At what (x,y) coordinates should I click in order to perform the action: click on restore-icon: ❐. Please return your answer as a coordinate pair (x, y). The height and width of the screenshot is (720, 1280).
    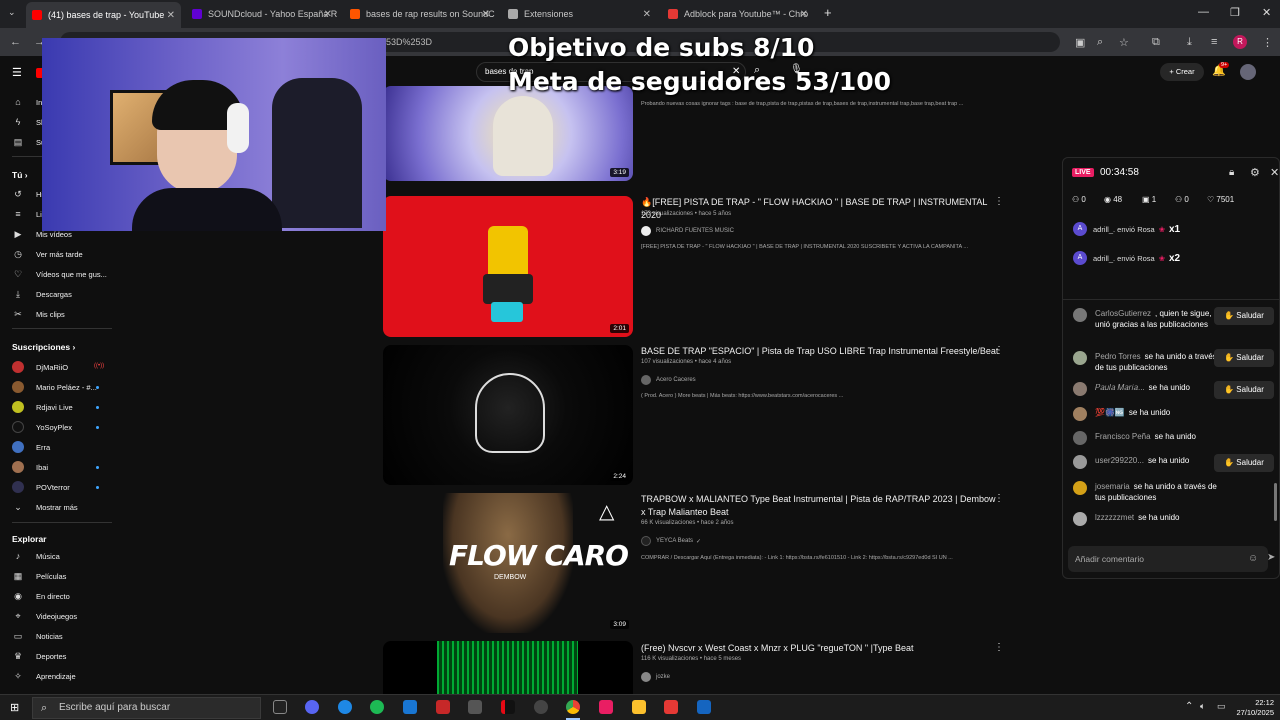
    Looking at the image, I should click on (1235, 12).